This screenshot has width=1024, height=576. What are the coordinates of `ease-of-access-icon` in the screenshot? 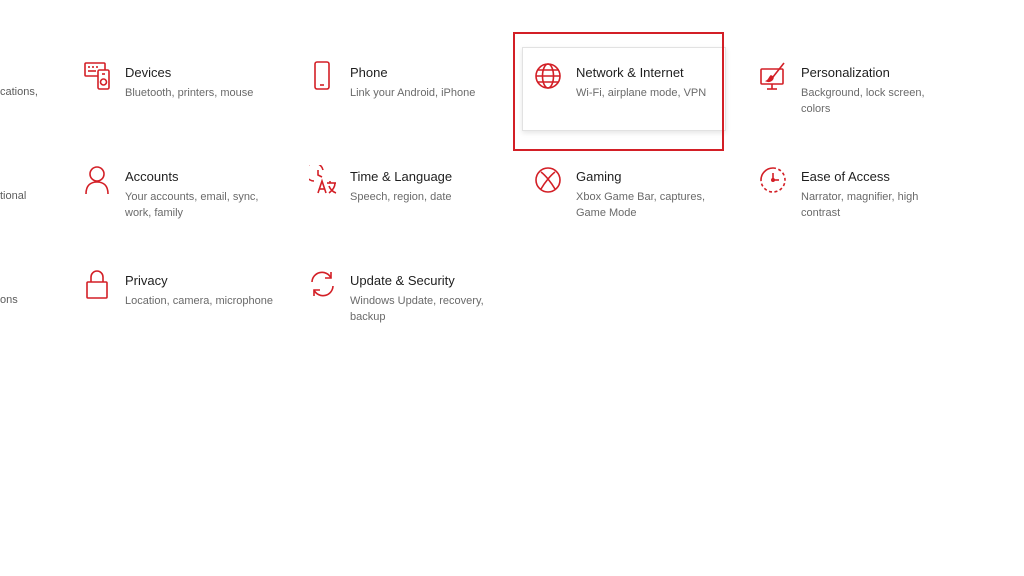 It's located at (774, 180).